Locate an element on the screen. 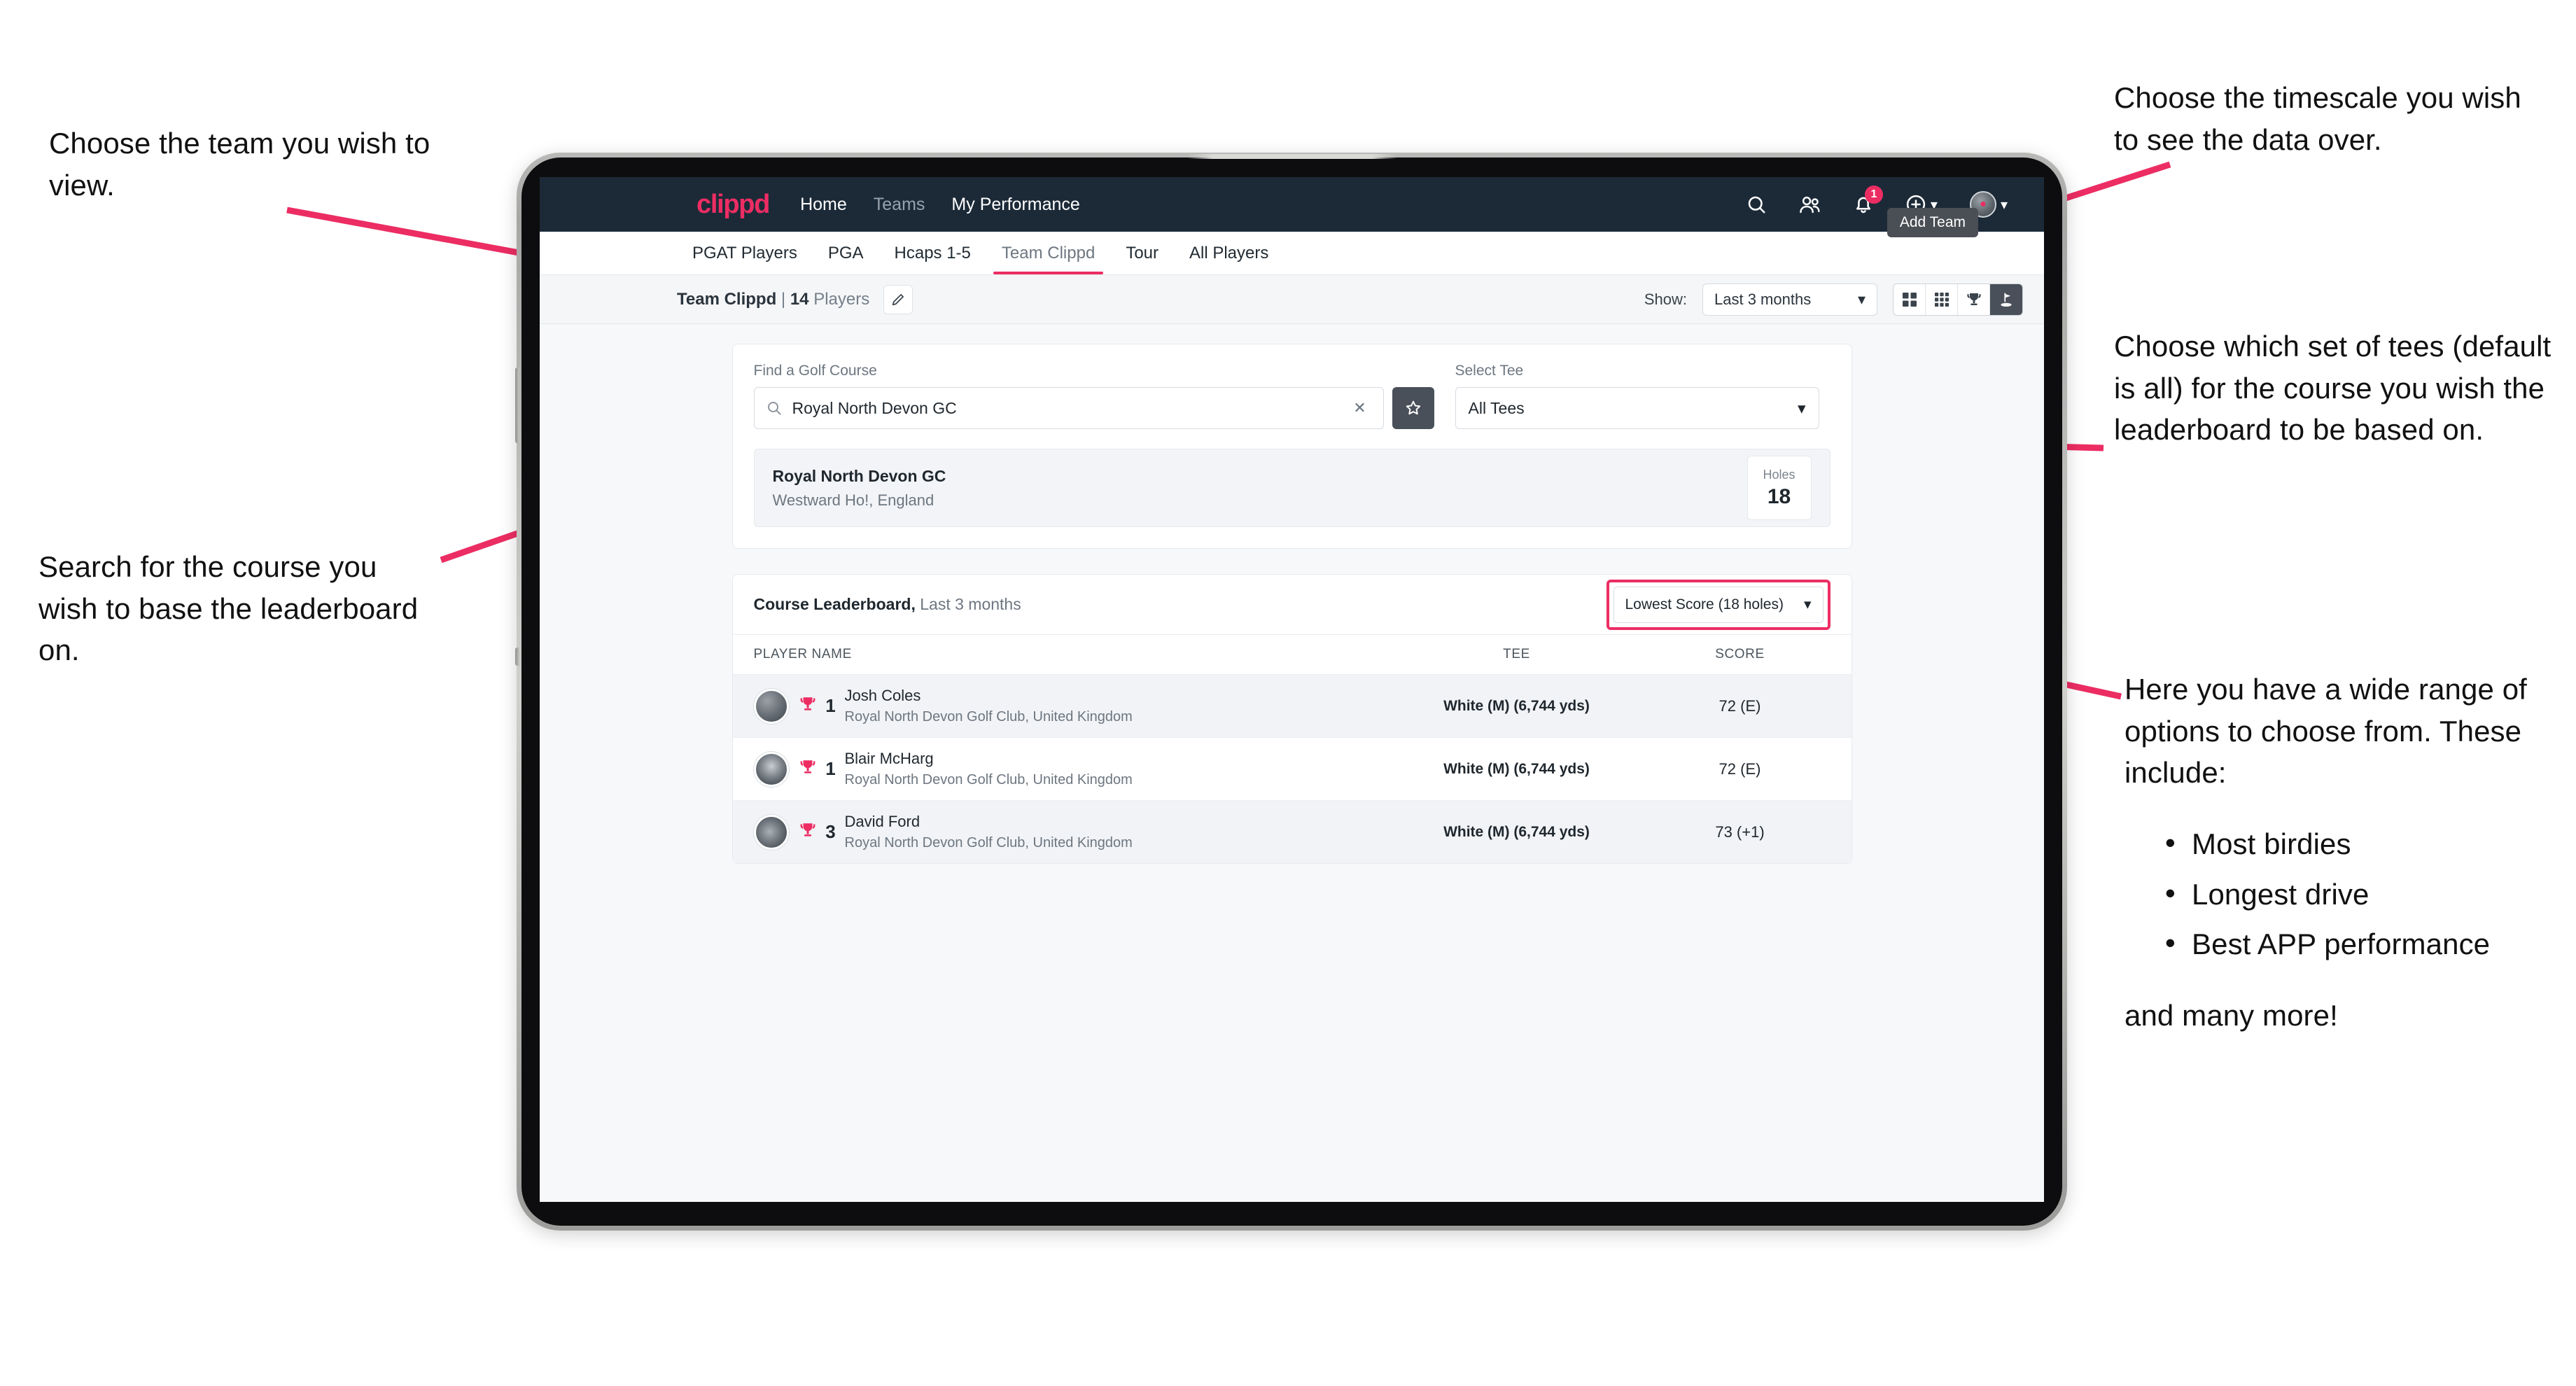 The width and height of the screenshot is (2576, 1386). leaderboard-sort-select: Lowest Score (18 holes) ▾ is located at coordinates (1718, 604).